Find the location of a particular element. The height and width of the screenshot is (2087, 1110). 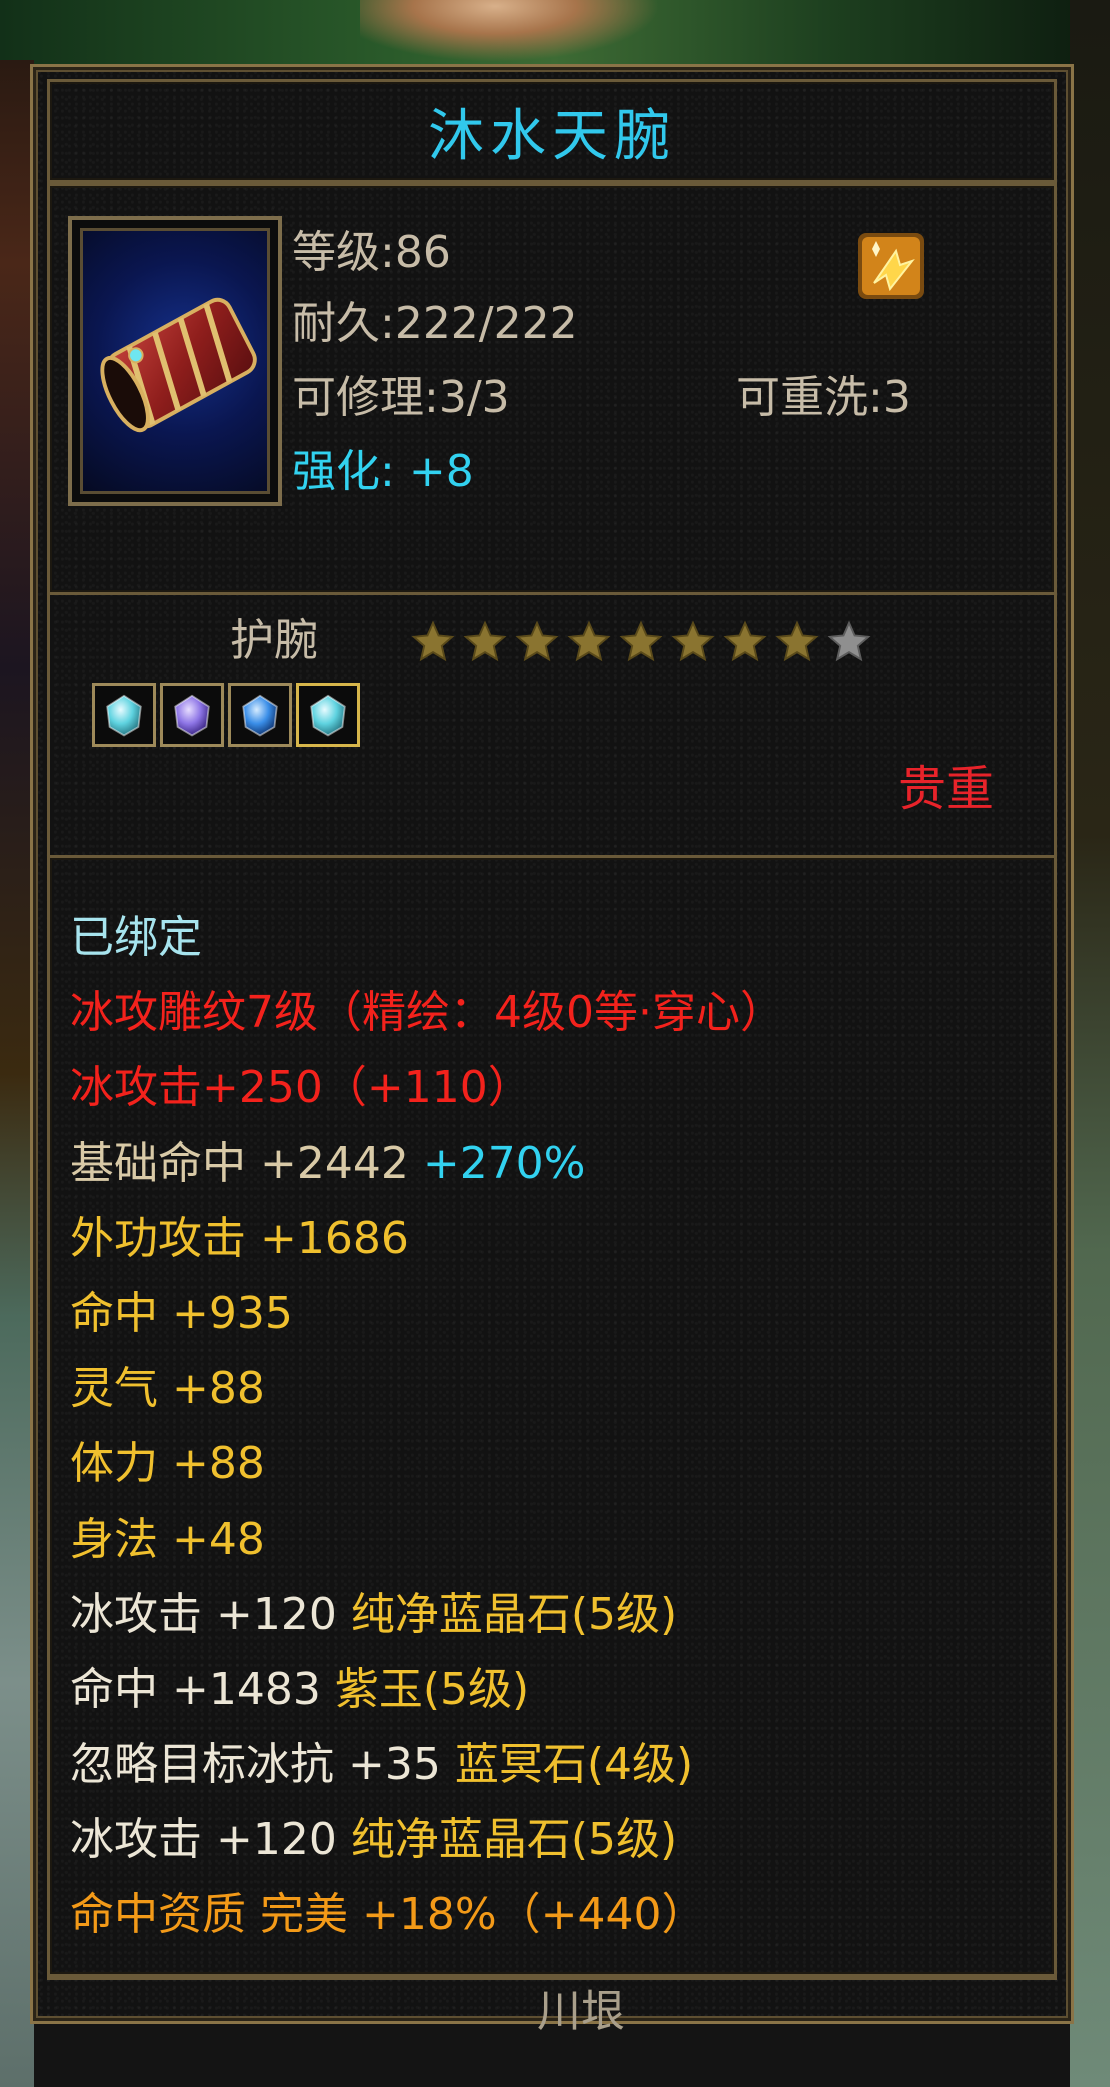

attribute-line: 命中资质 完美 +18%（+440） is located at coordinates (427, 1914).